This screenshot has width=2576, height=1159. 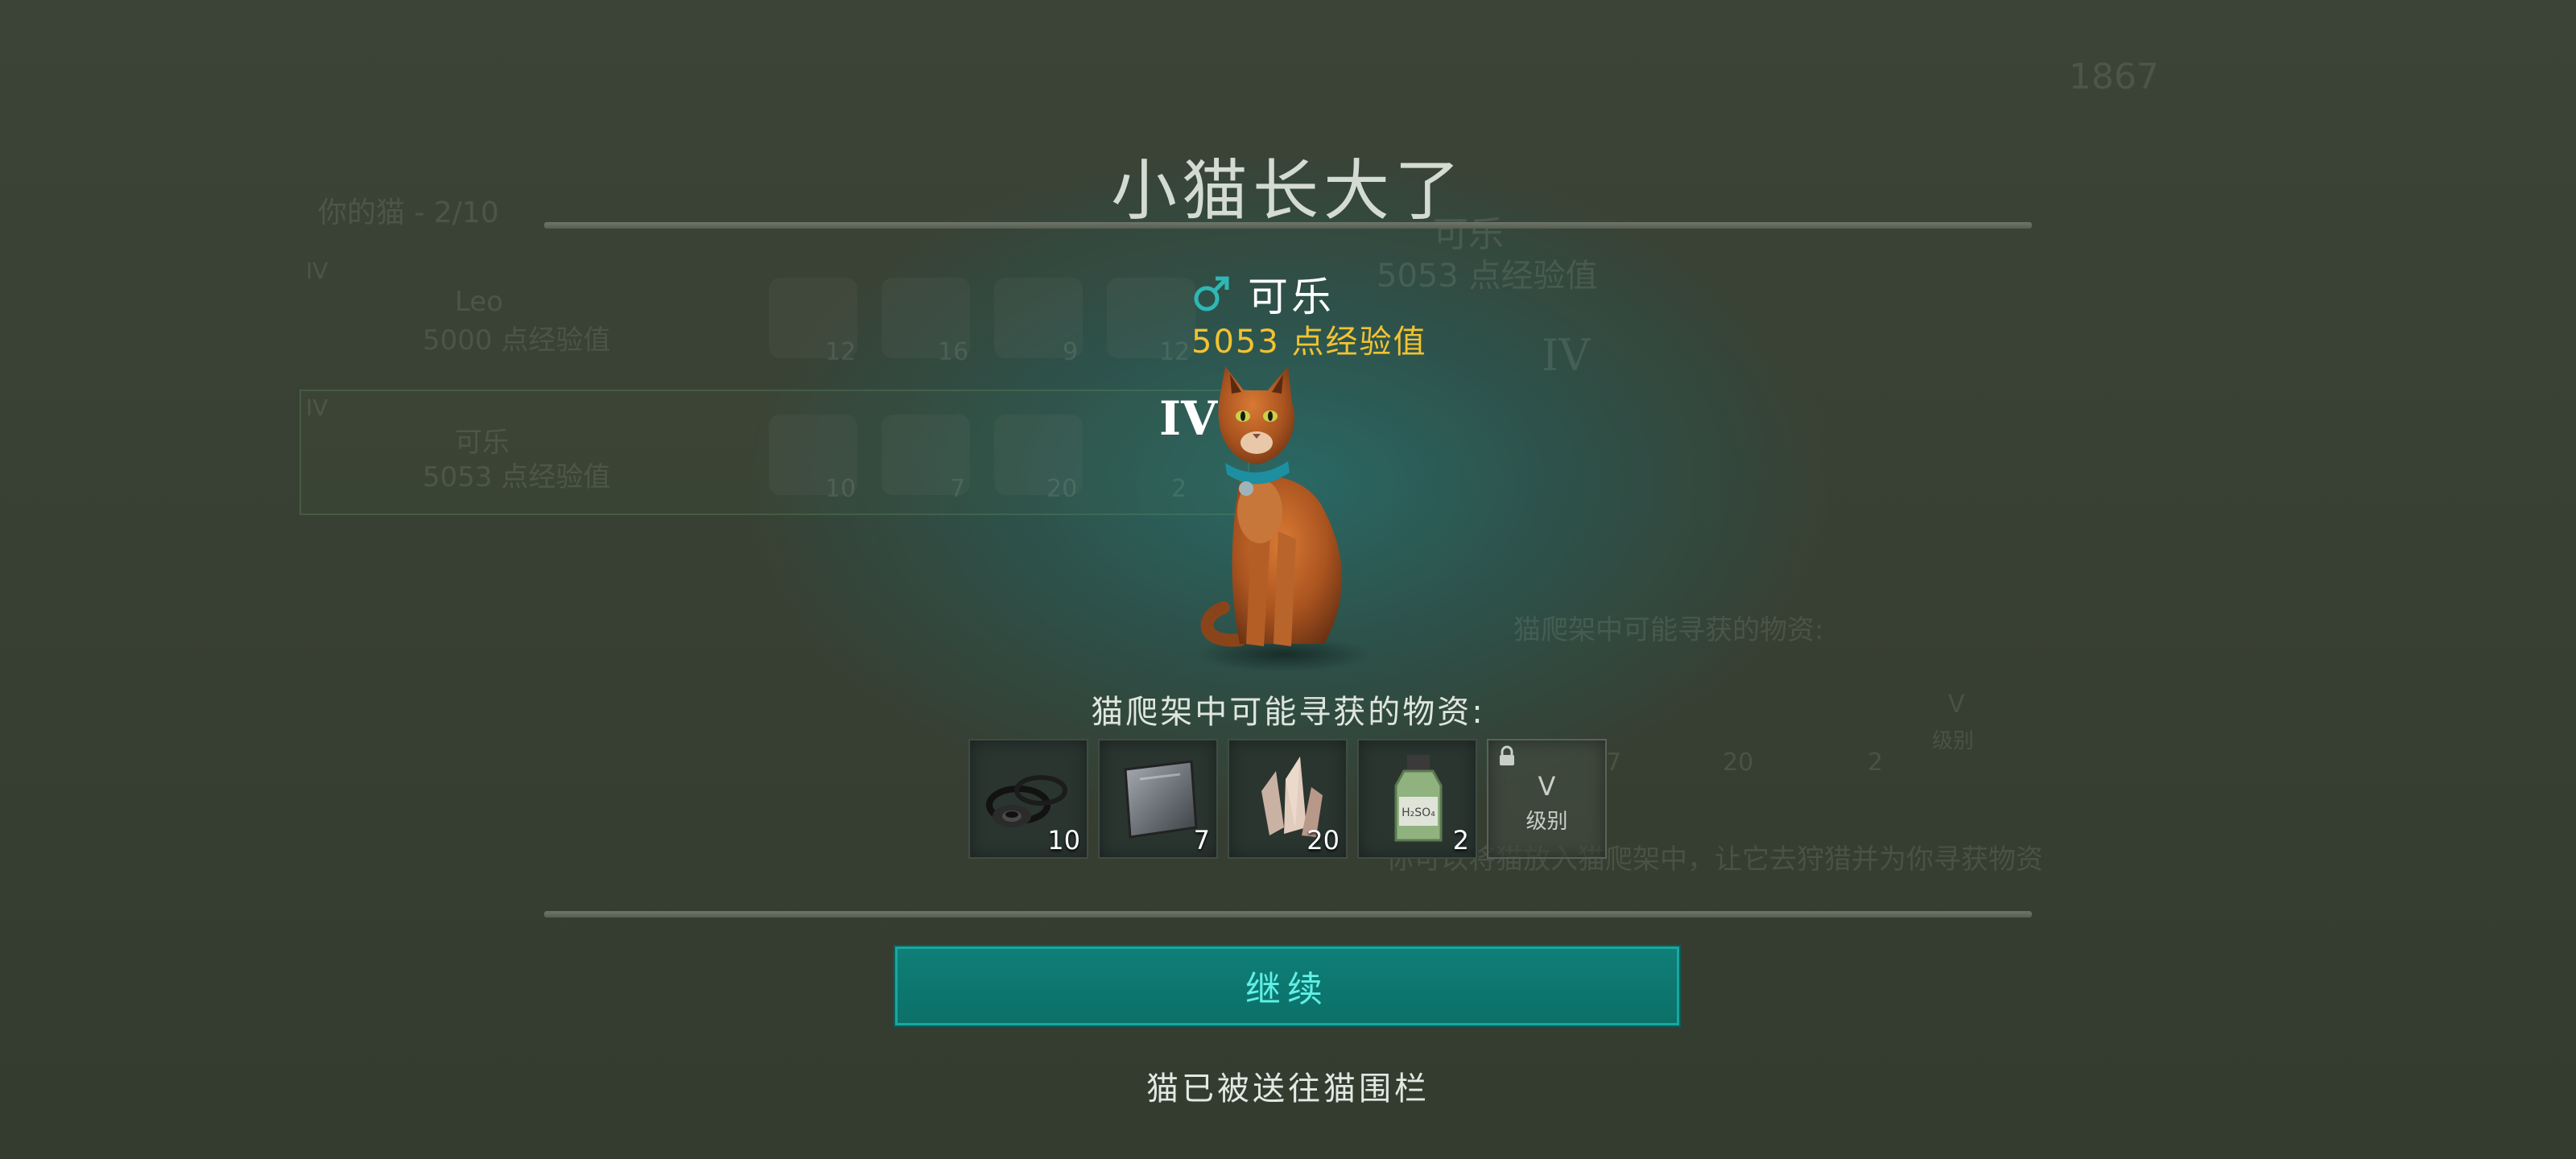 I want to click on loot-item-chemical-bottle: H₂SO₄ 2, so click(x=1417, y=799).